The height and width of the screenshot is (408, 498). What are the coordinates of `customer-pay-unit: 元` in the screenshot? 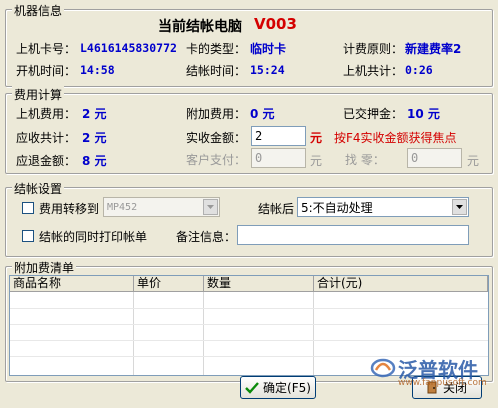 It's located at (316, 161).